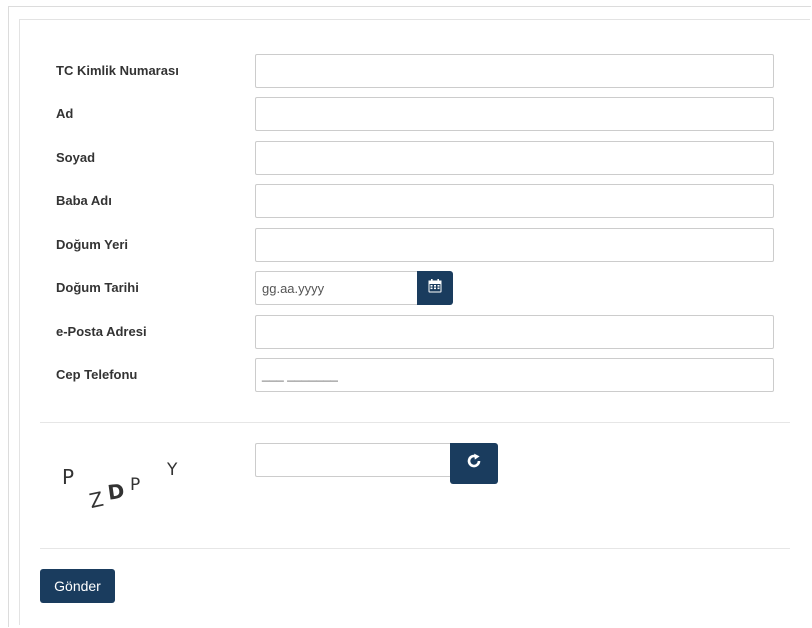 This screenshot has height=628, width=812. I want to click on eposta-label: e-Posta Adresi, so click(101, 331).